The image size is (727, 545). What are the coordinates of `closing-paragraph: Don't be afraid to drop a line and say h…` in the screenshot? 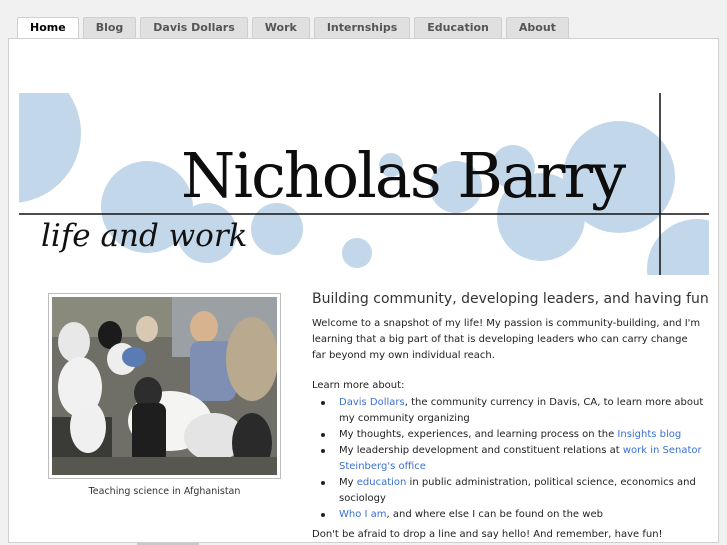 It's located at (487, 534).